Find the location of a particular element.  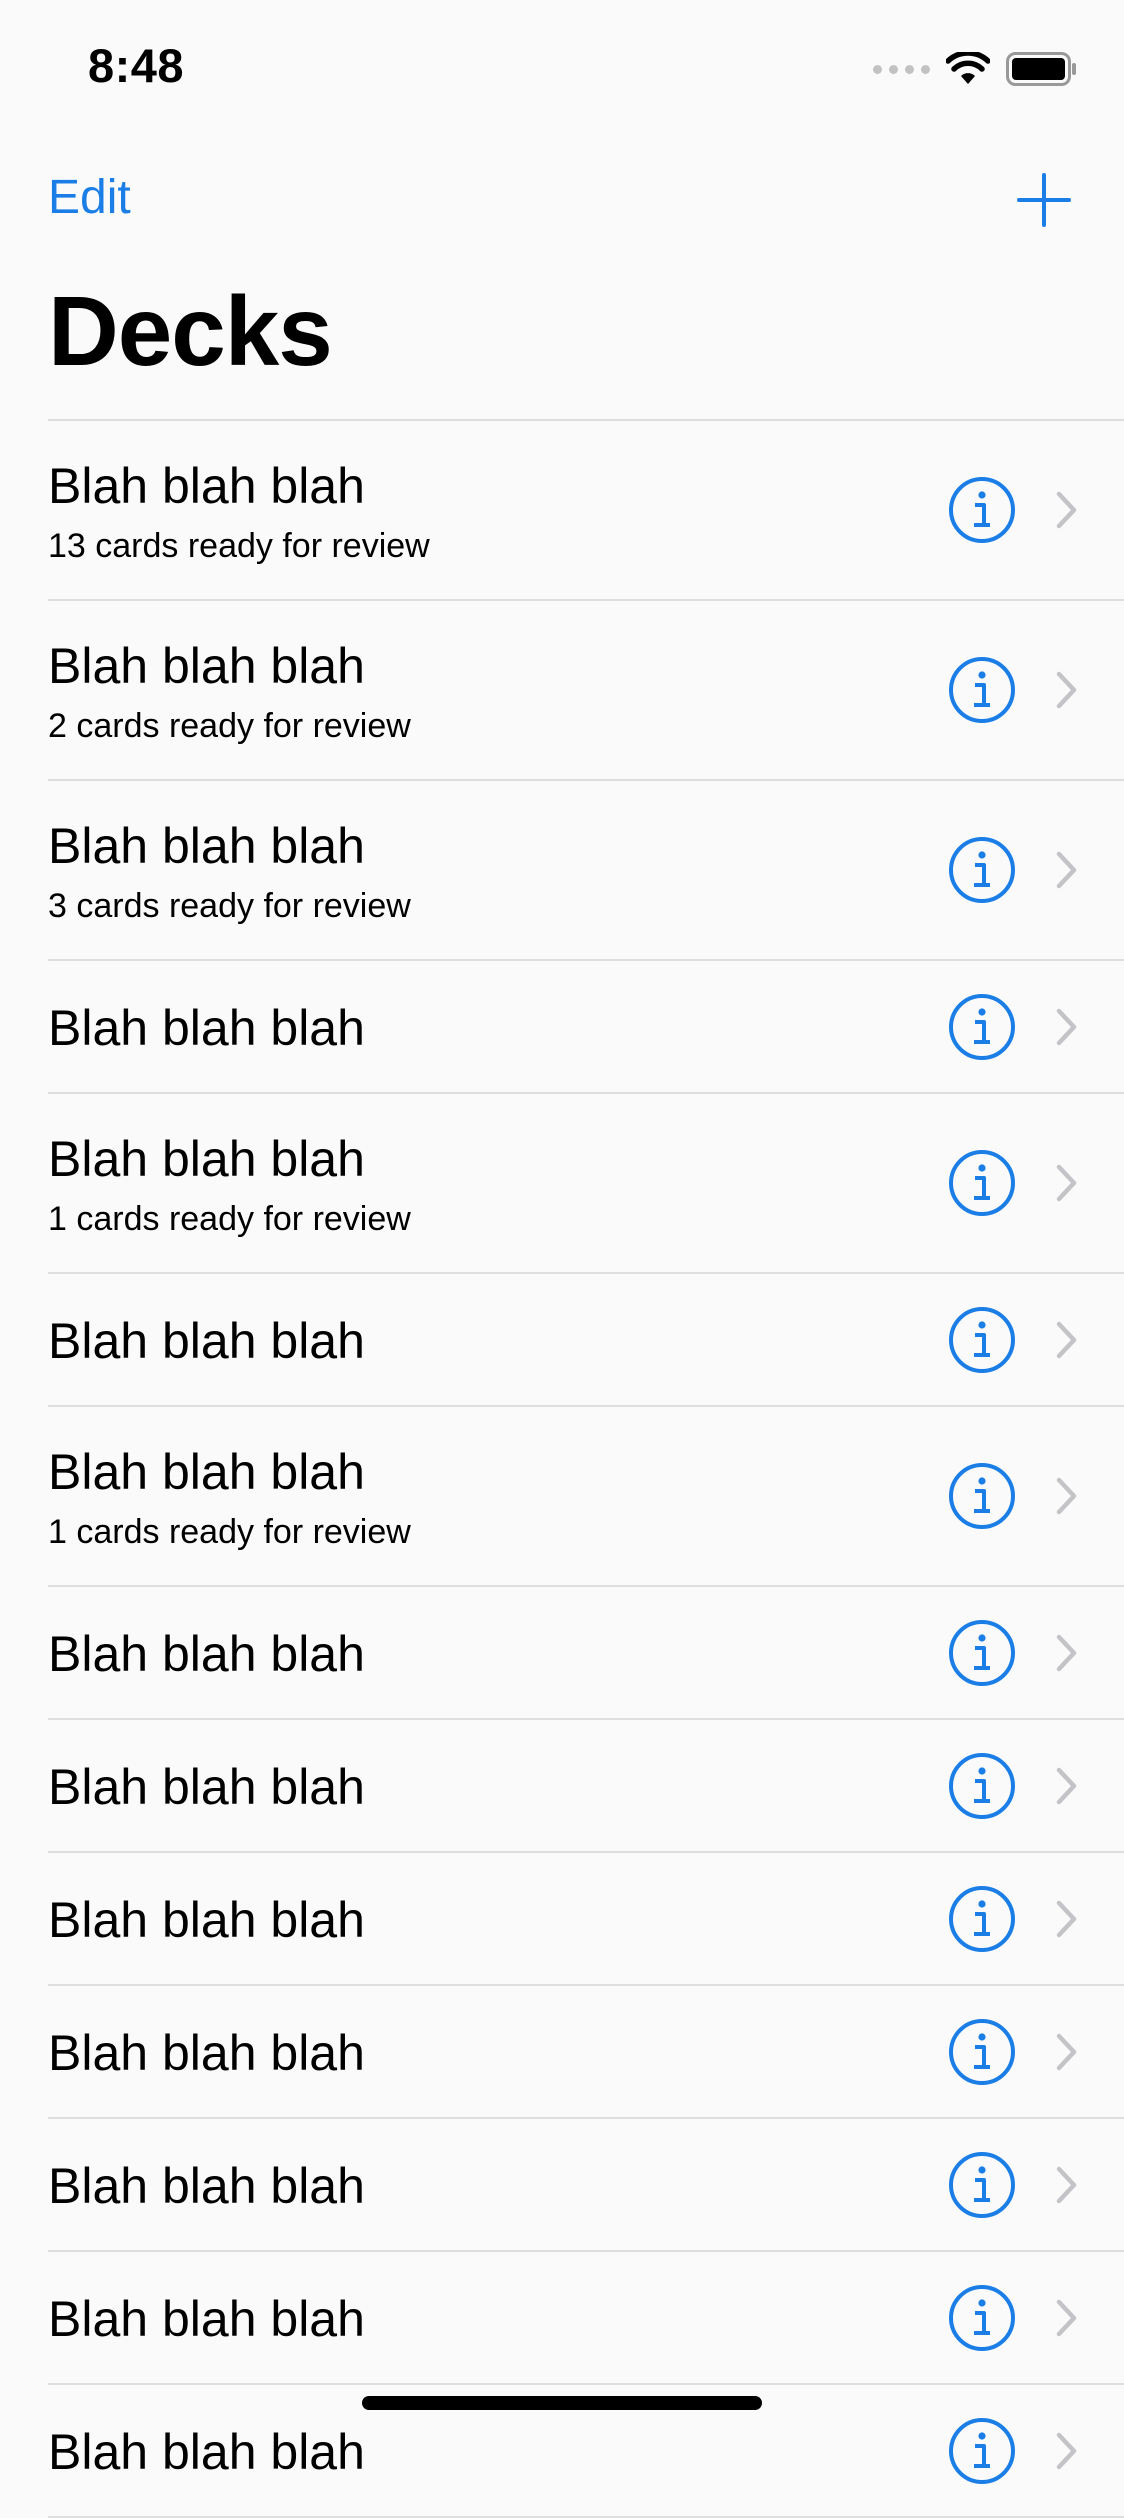

deck-review-count: 3 cards ready for review is located at coordinates (229, 906).